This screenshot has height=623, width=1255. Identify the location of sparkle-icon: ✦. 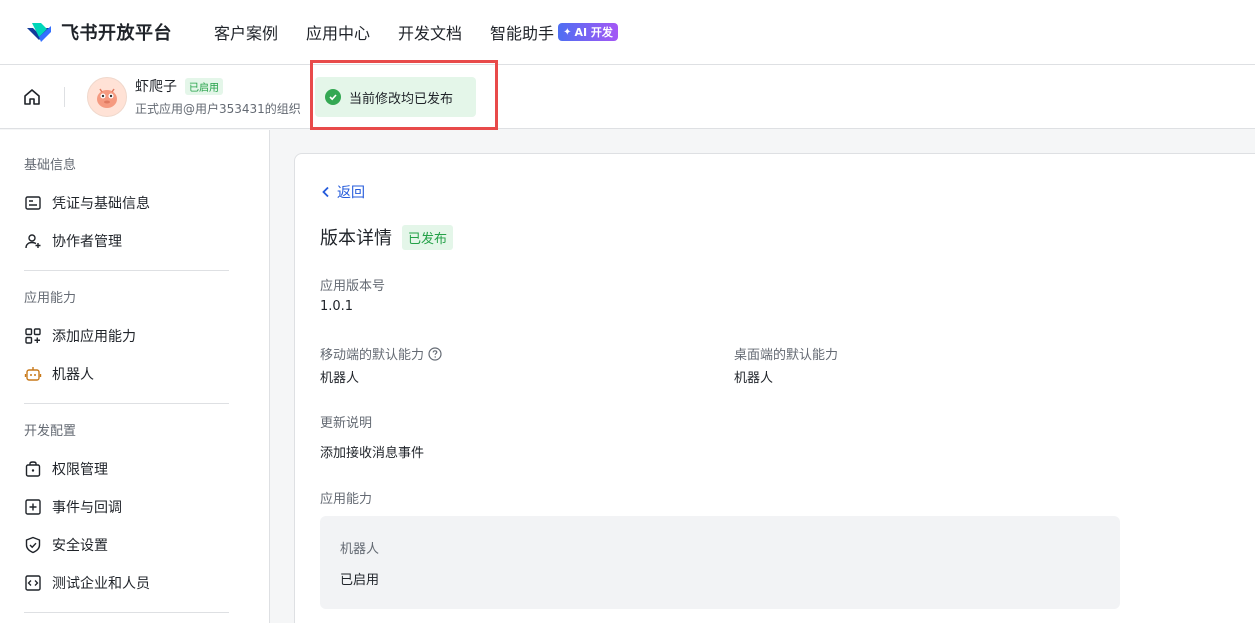
(567, 32).